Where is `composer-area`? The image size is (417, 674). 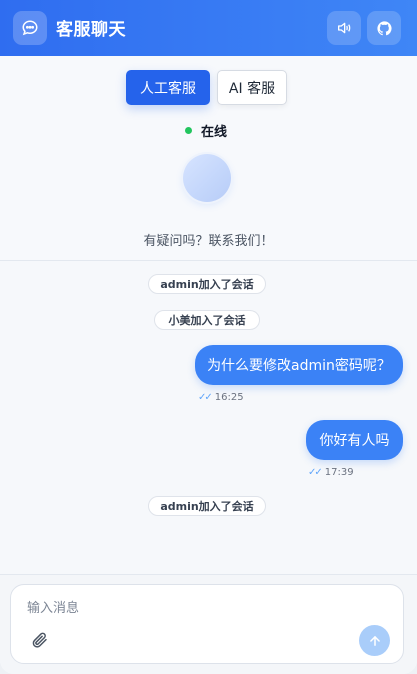 composer-area is located at coordinates (208, 624).